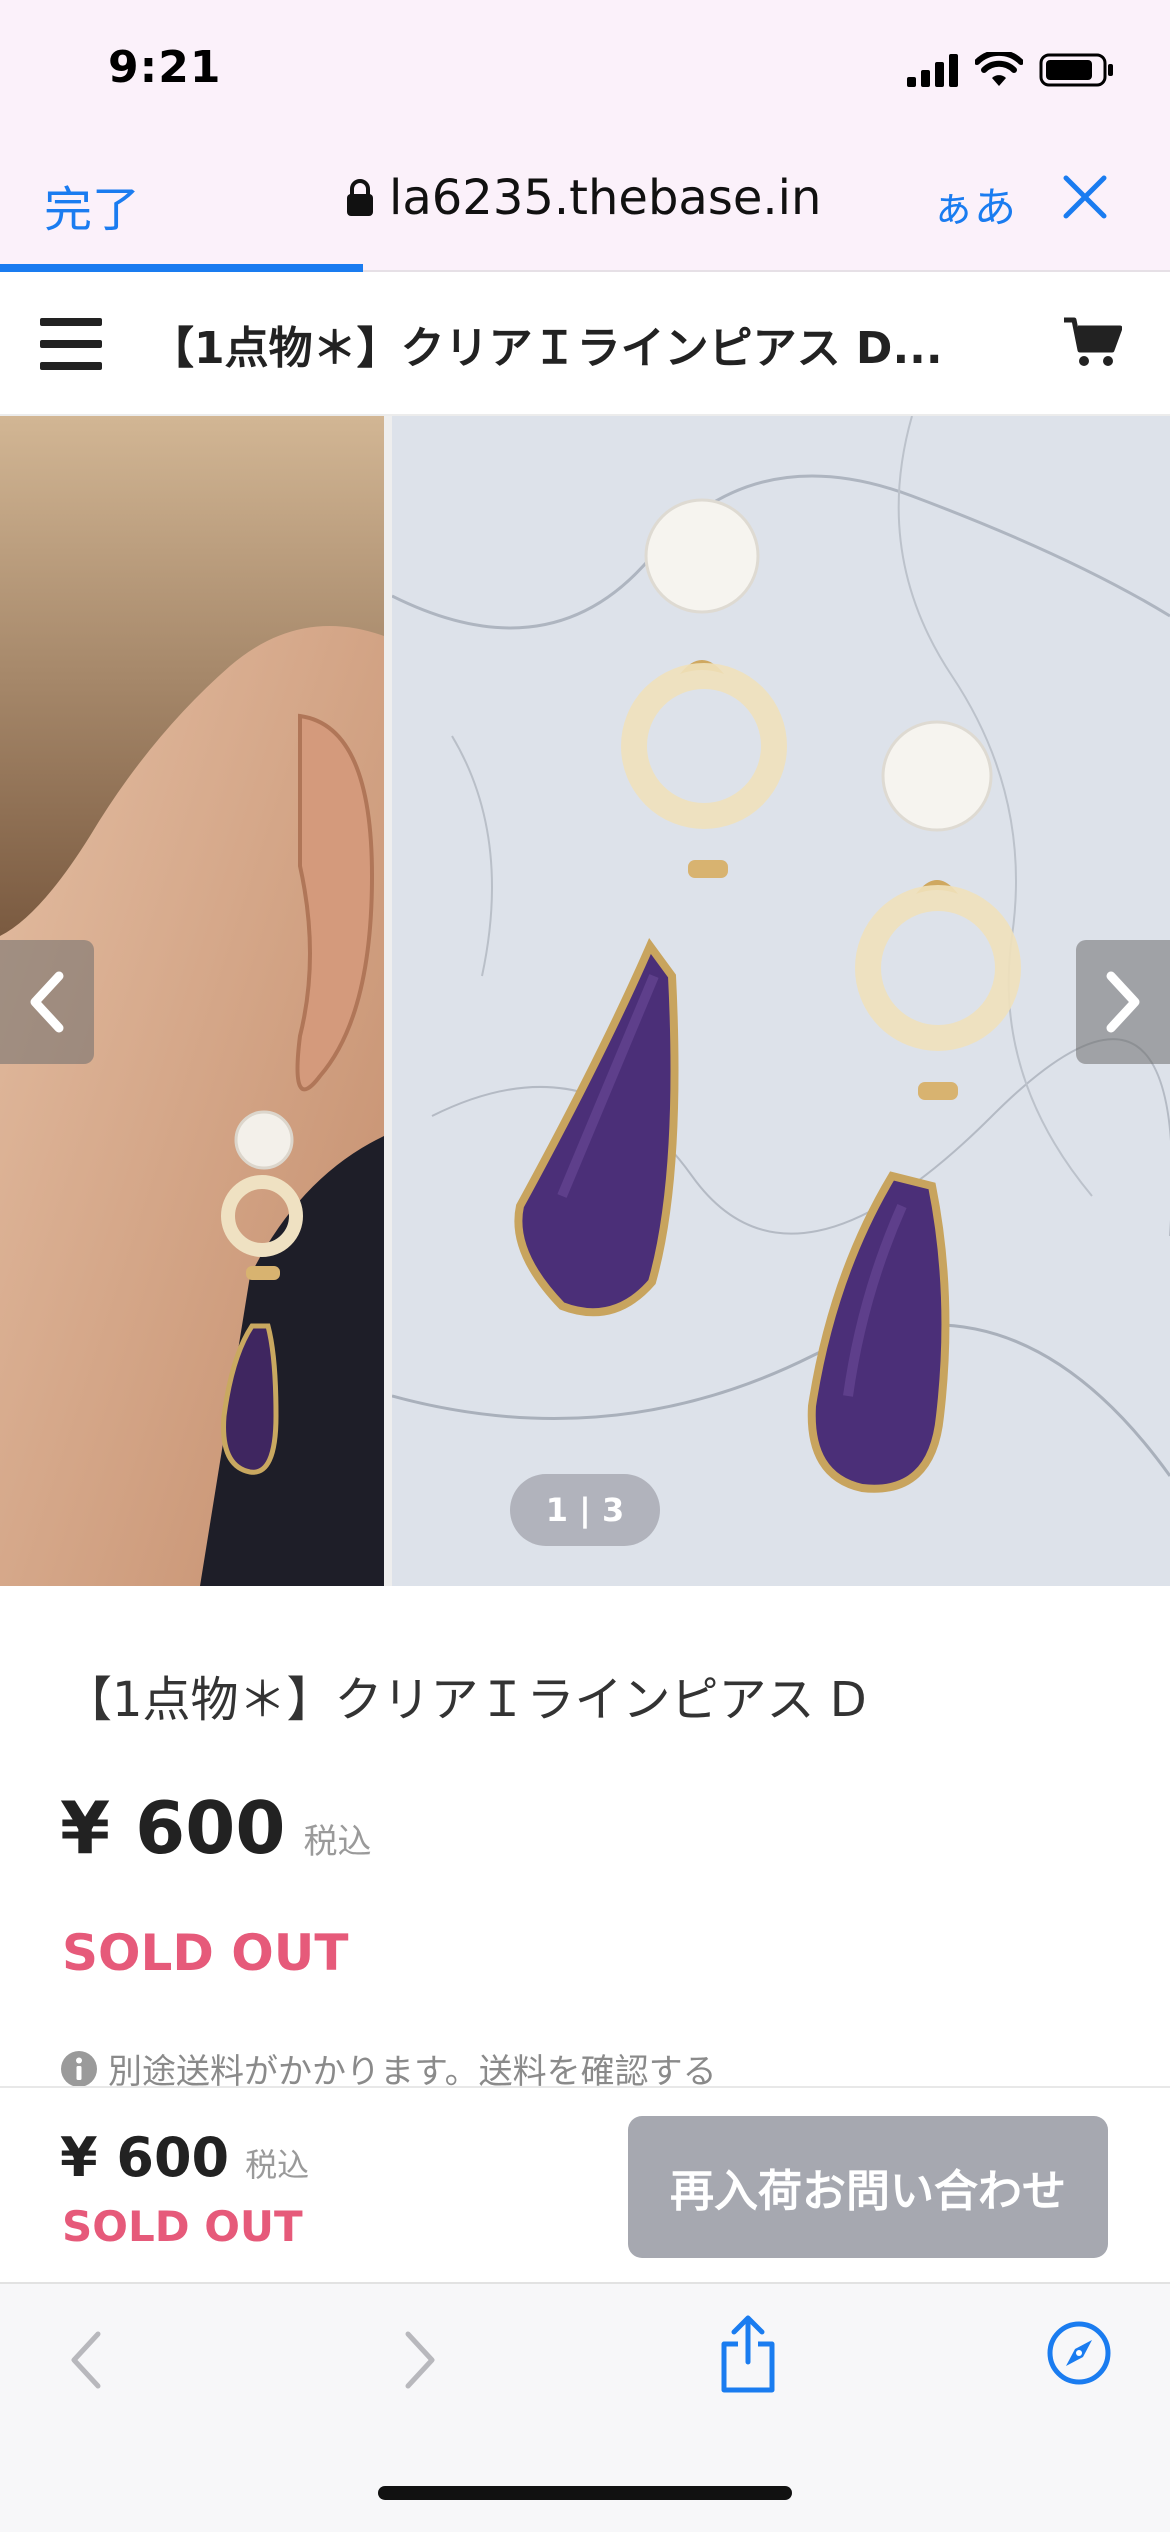 This screenshot has height=2532, width=1170. Describe the element at coordinates (1076, 70) in the screenshot. I see `battery-icon` at that location.